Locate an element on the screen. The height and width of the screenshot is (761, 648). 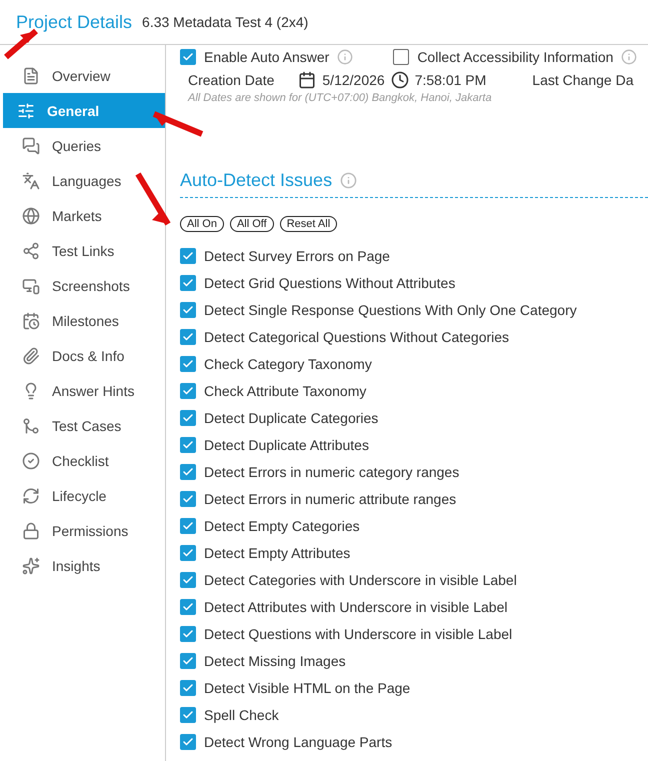
sidebar-item: Insights is located at coordinates (82, 565).